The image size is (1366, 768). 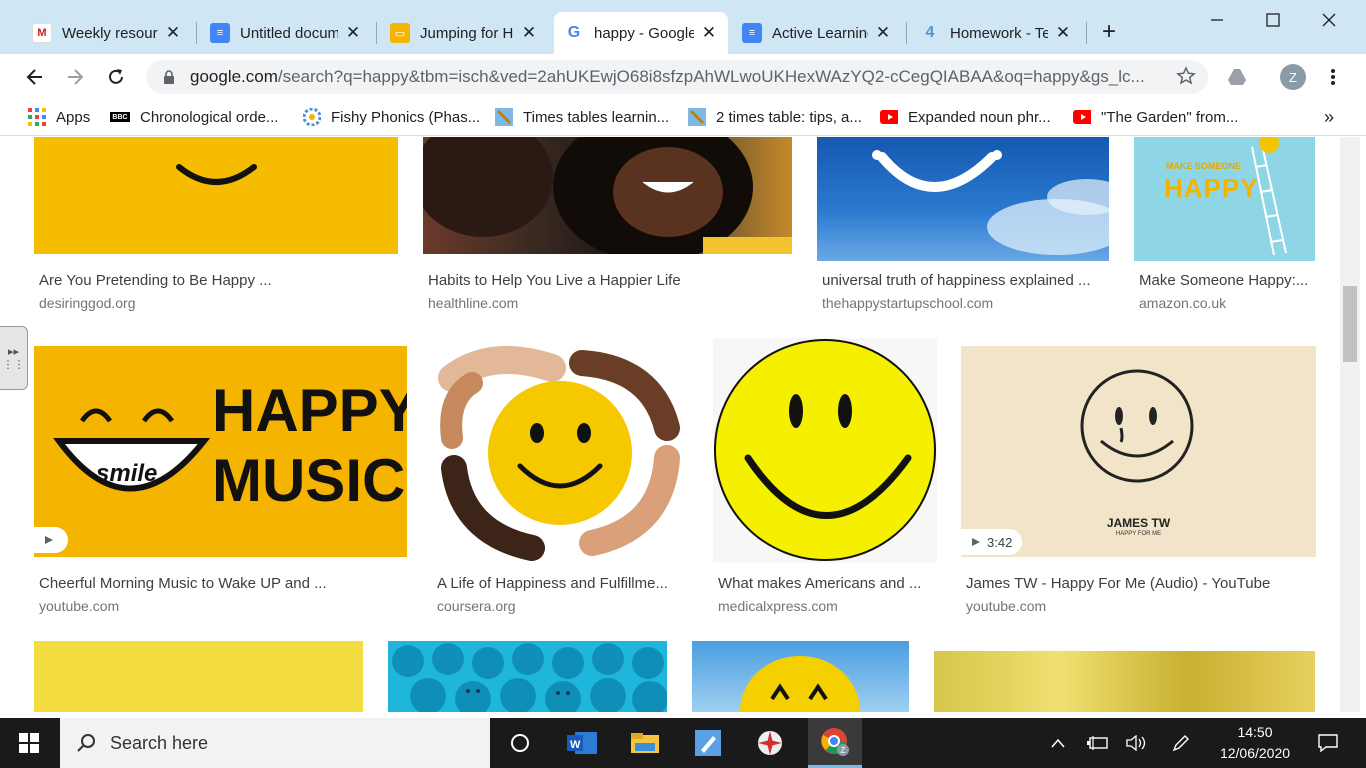 I want to click on compass-app-button, so click(x=770, y=743).